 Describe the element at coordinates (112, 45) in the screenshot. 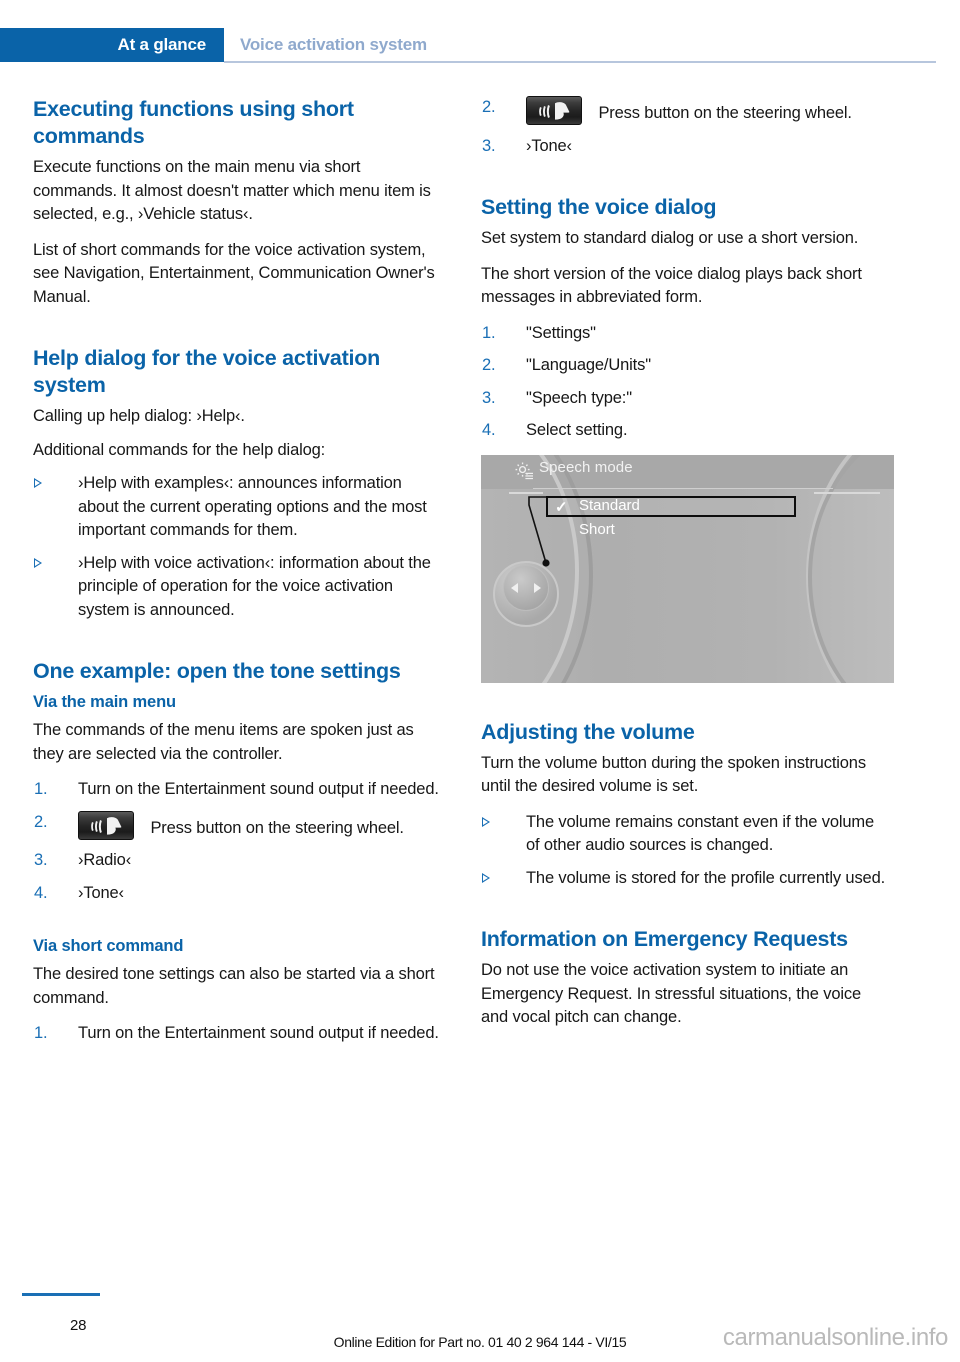

I see `chapter-tab: At a glance` at that location.